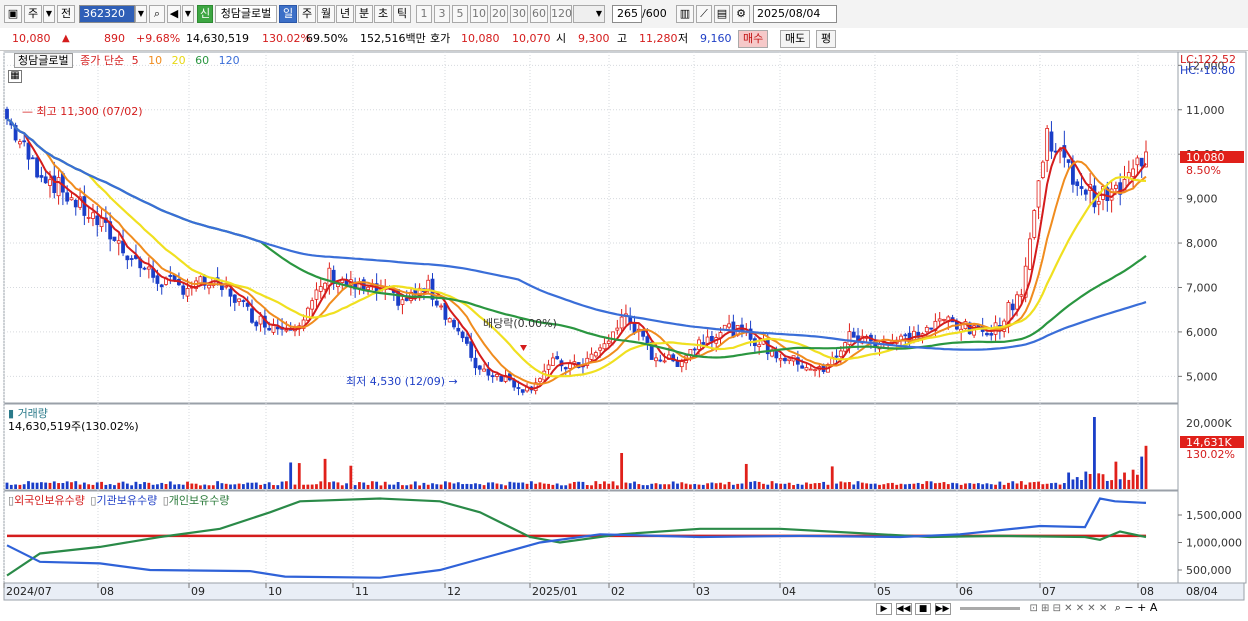 Image resolution: width=1248 pixels, height=621 pixels. Describe the element at coordinates (442, 14) in the screenshot. I see `interval-button-3: 3` at that location.